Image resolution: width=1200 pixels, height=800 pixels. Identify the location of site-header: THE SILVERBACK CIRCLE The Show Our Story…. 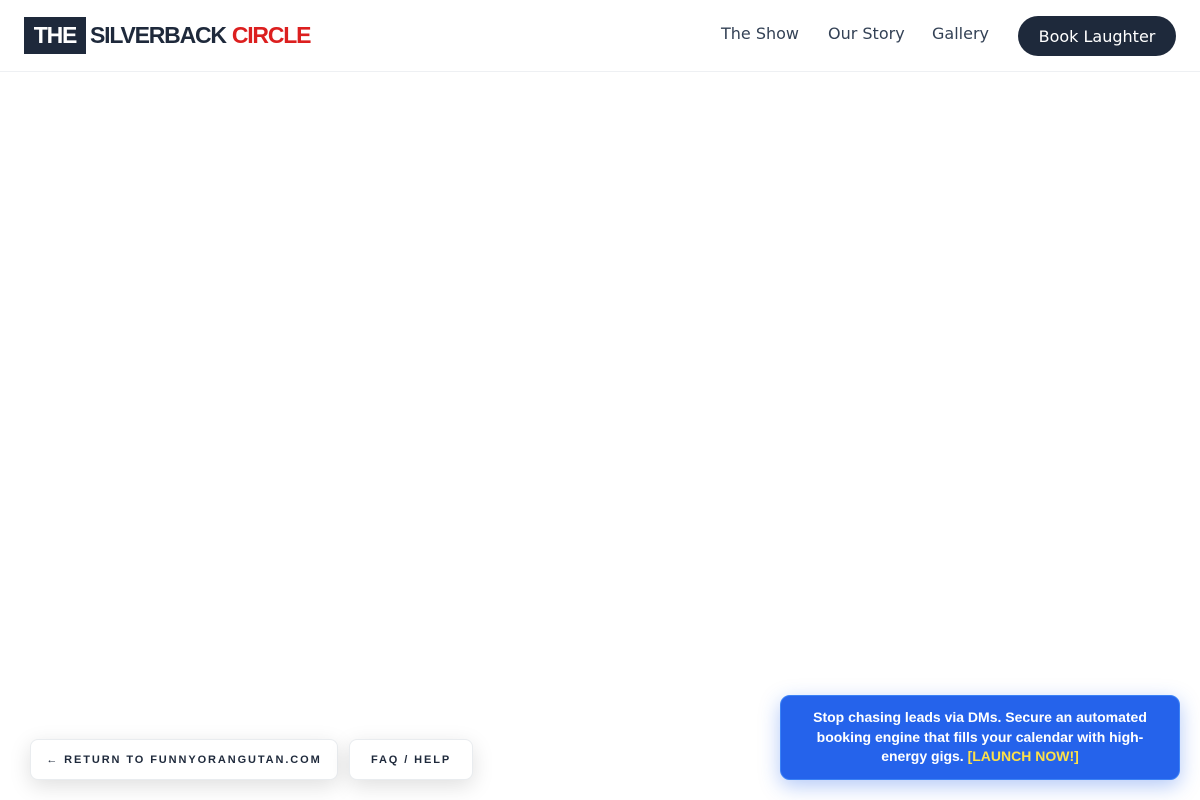
(600, 36).